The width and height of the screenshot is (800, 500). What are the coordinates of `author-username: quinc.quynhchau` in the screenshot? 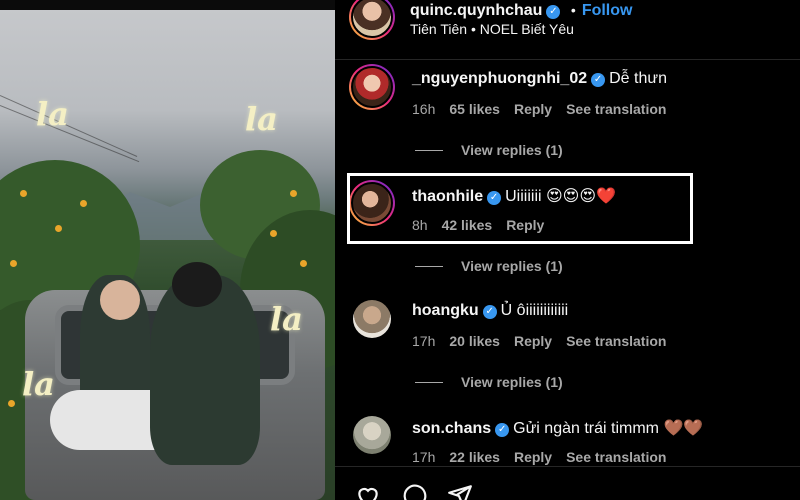 It's located at (476, 10).